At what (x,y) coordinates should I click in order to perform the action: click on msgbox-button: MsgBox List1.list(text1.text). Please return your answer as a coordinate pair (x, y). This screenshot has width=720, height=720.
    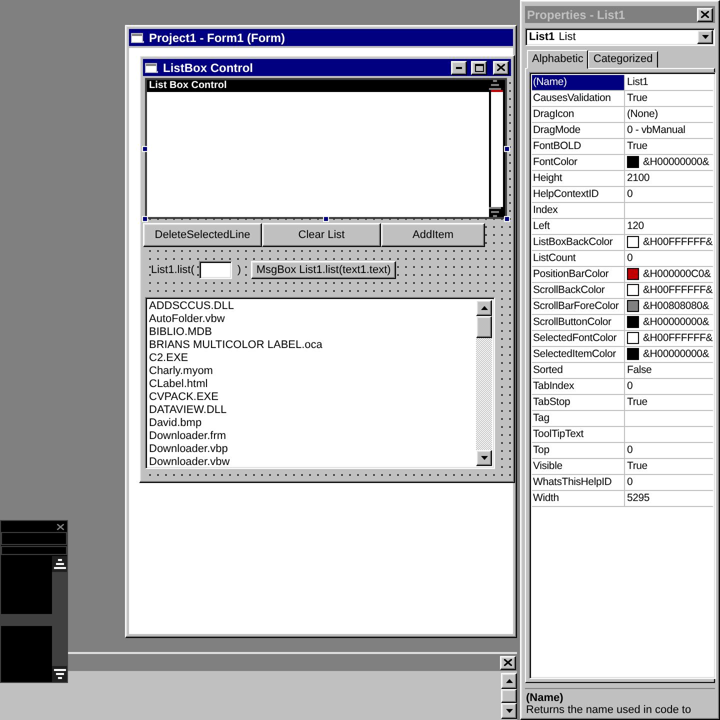
    Looking at the image, I should click on (323, 270).